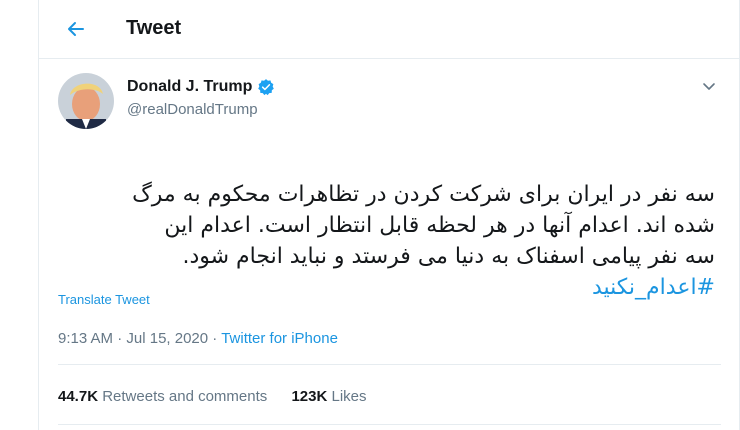 Image resolution: width=740 pixels, height=430 pixels. Describe the element at coordinates (192, 109) in the screenshot. I see `author-handle: @realDonaldTrump` at that location.